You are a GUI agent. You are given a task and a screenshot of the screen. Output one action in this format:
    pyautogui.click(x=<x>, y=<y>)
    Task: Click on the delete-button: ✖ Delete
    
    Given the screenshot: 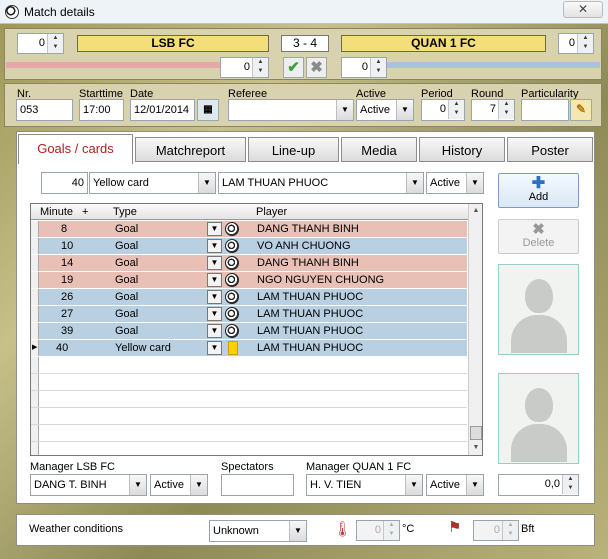 What is the action you would take?
    pyautogui.click(x=538, y=236)
    